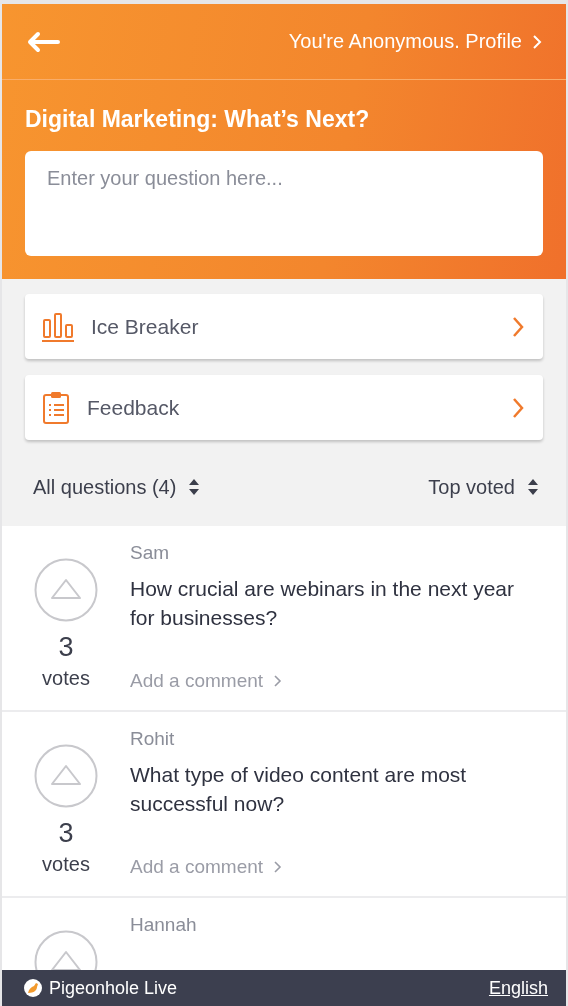  Describe the element at coordinates (117, 487) in the screenshot. I see `question-filter-dropdown: All questions (4)` at that location.